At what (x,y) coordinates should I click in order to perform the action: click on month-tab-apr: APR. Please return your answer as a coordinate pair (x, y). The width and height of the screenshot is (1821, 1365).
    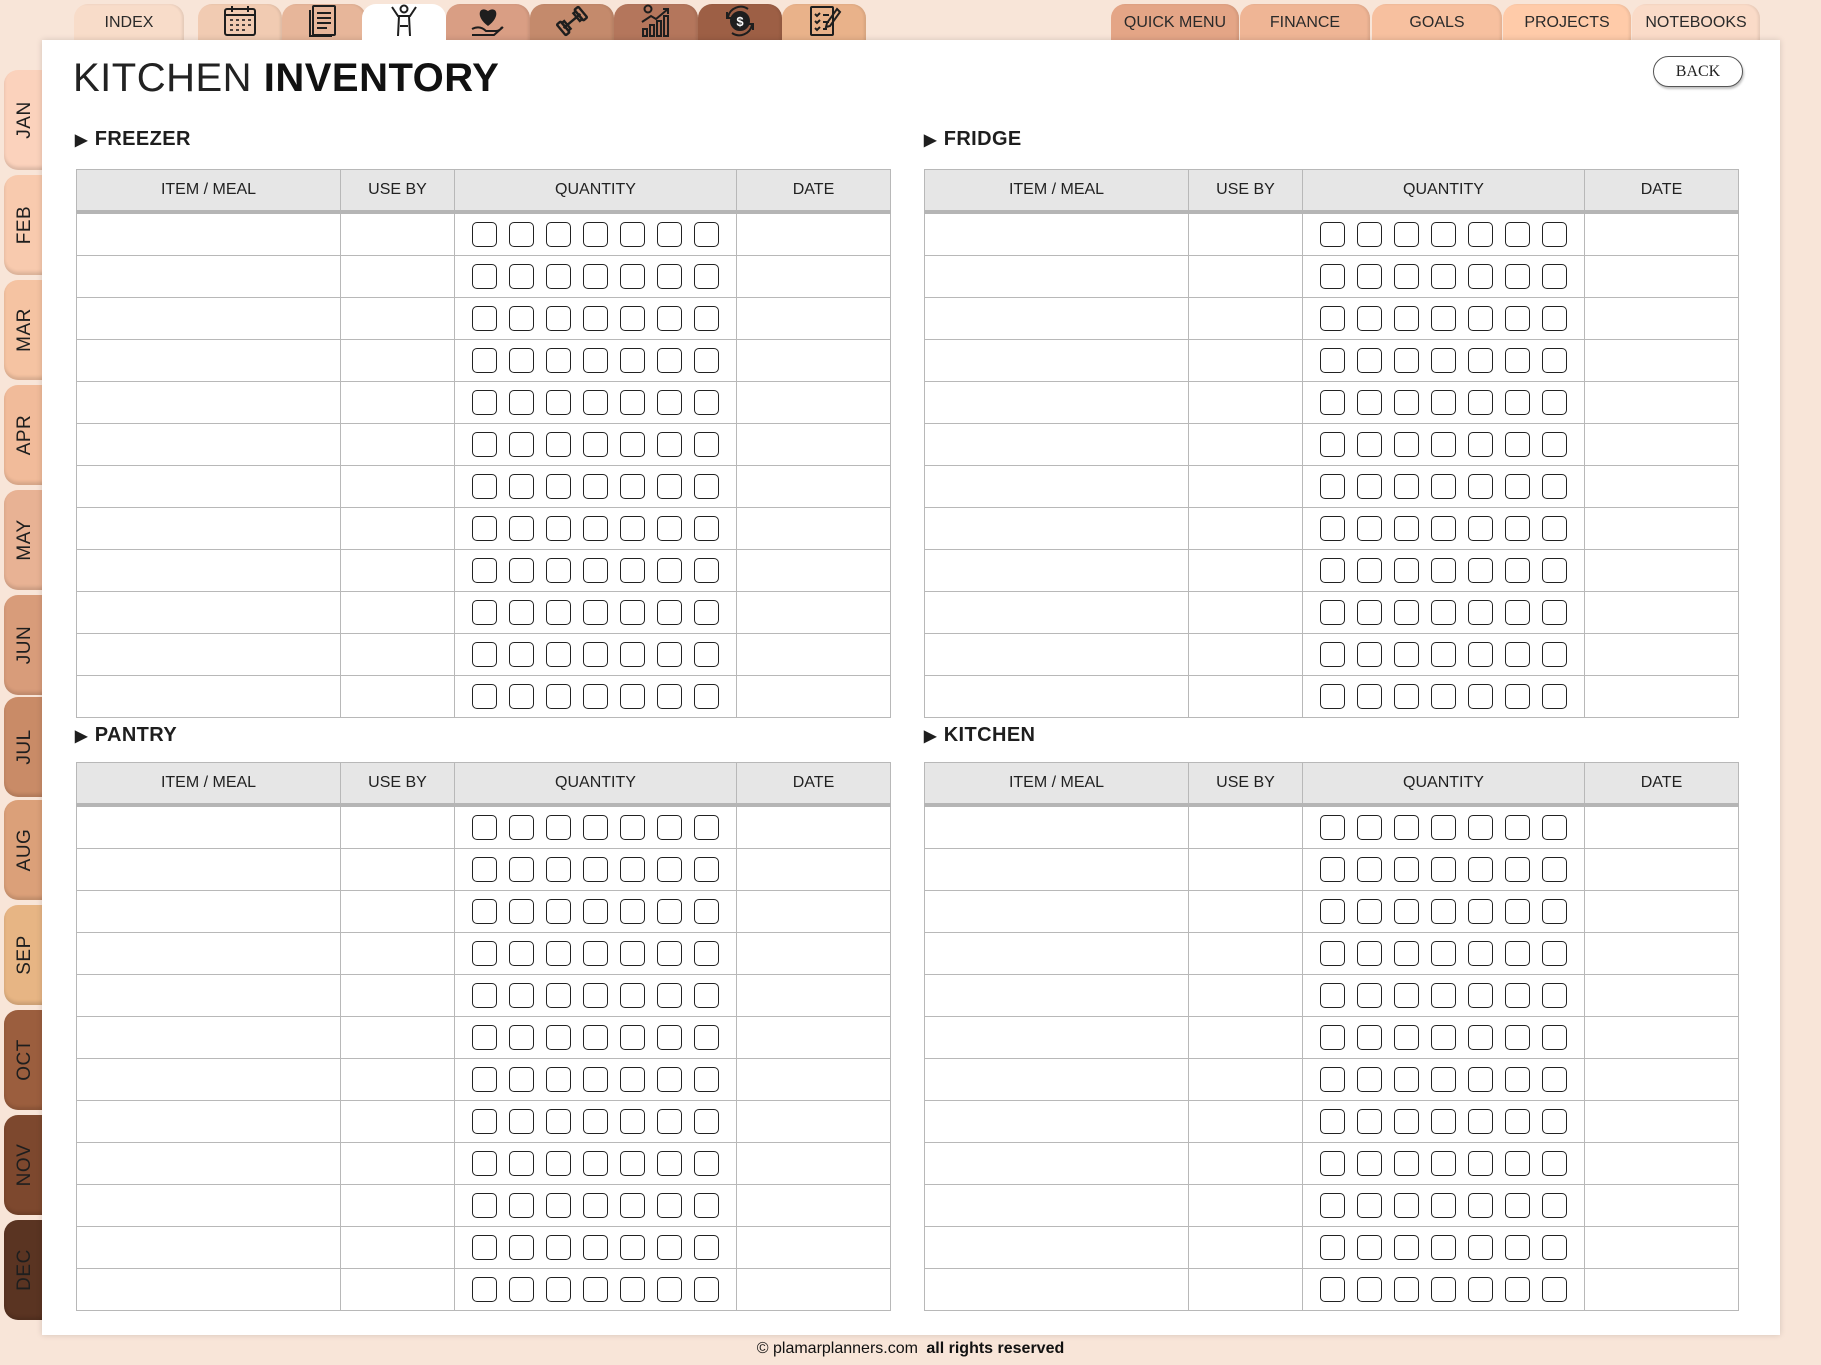
    Looking at the image, I should click on (25, 435).